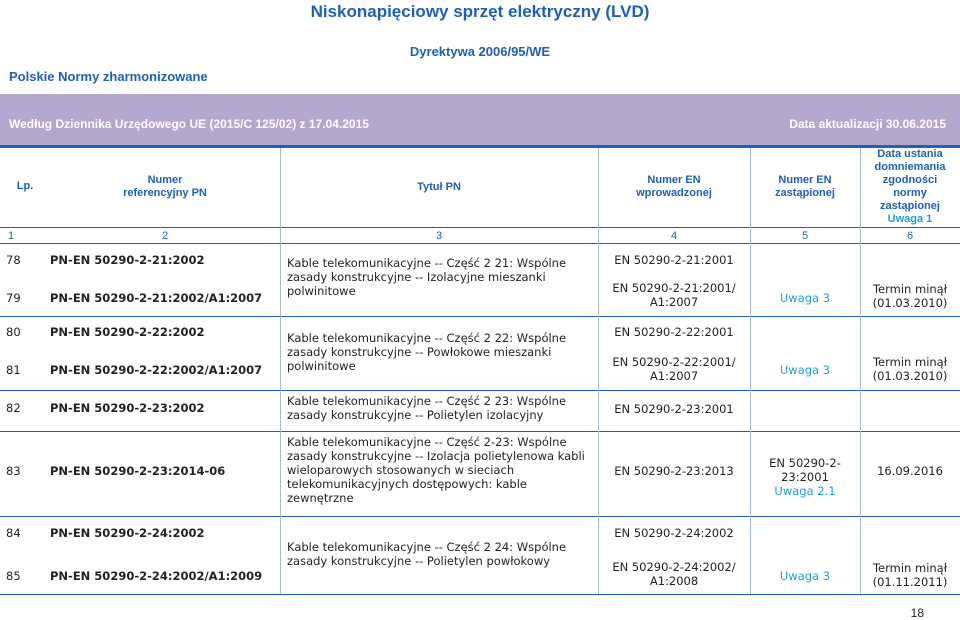 The image size is (960, 620). What do you see at coordinates (910, 236) in the screenshot?
I see `col-number-6: 6` at bounding box center [910, 236].